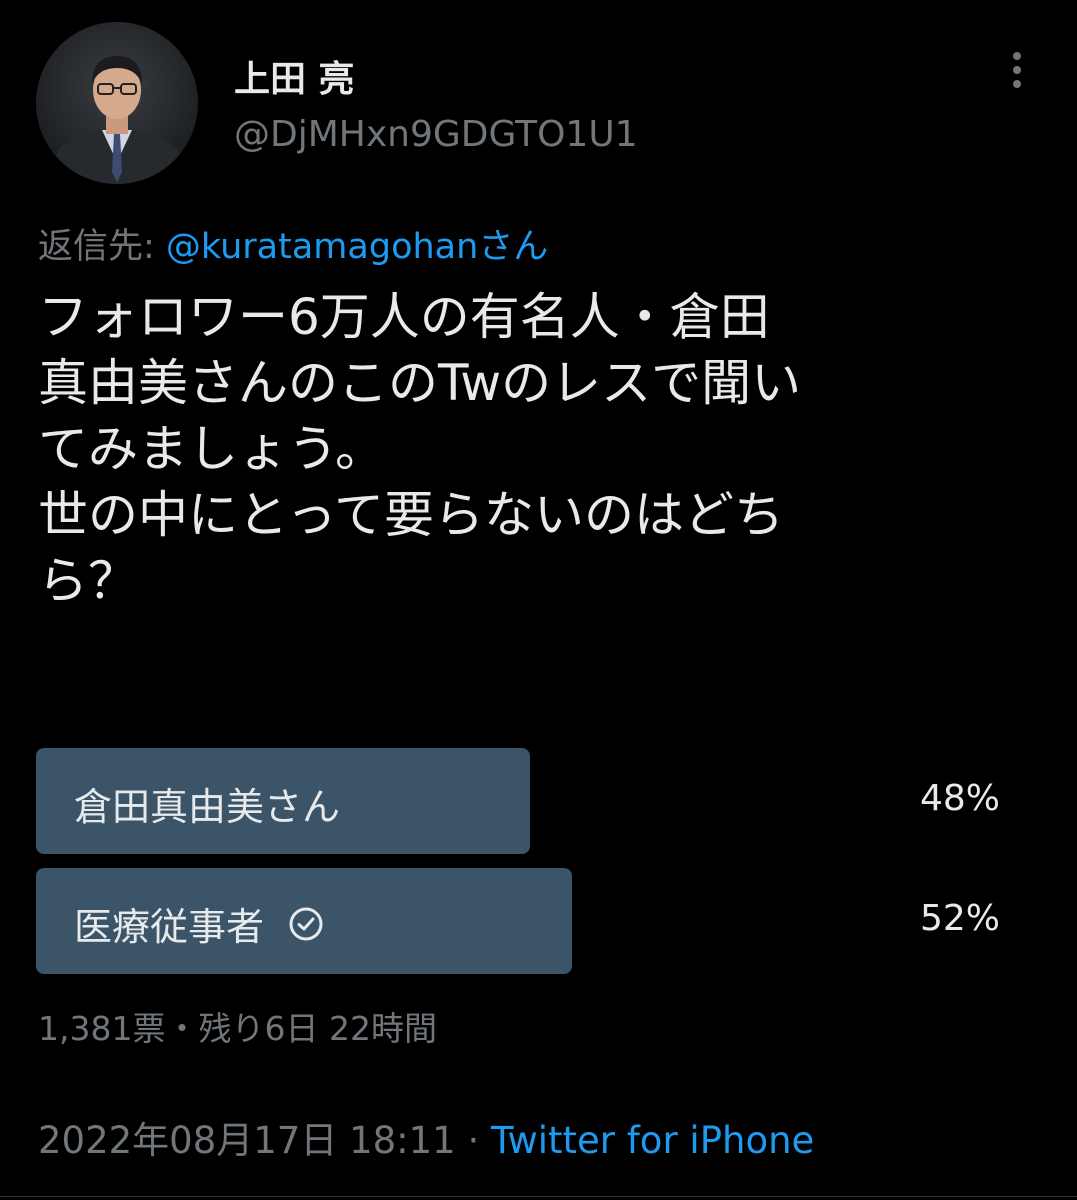 The height and width of the screenshot is (1200, 1077). I want to click on poll-option-label: 医療従事者, so click(169, 927).